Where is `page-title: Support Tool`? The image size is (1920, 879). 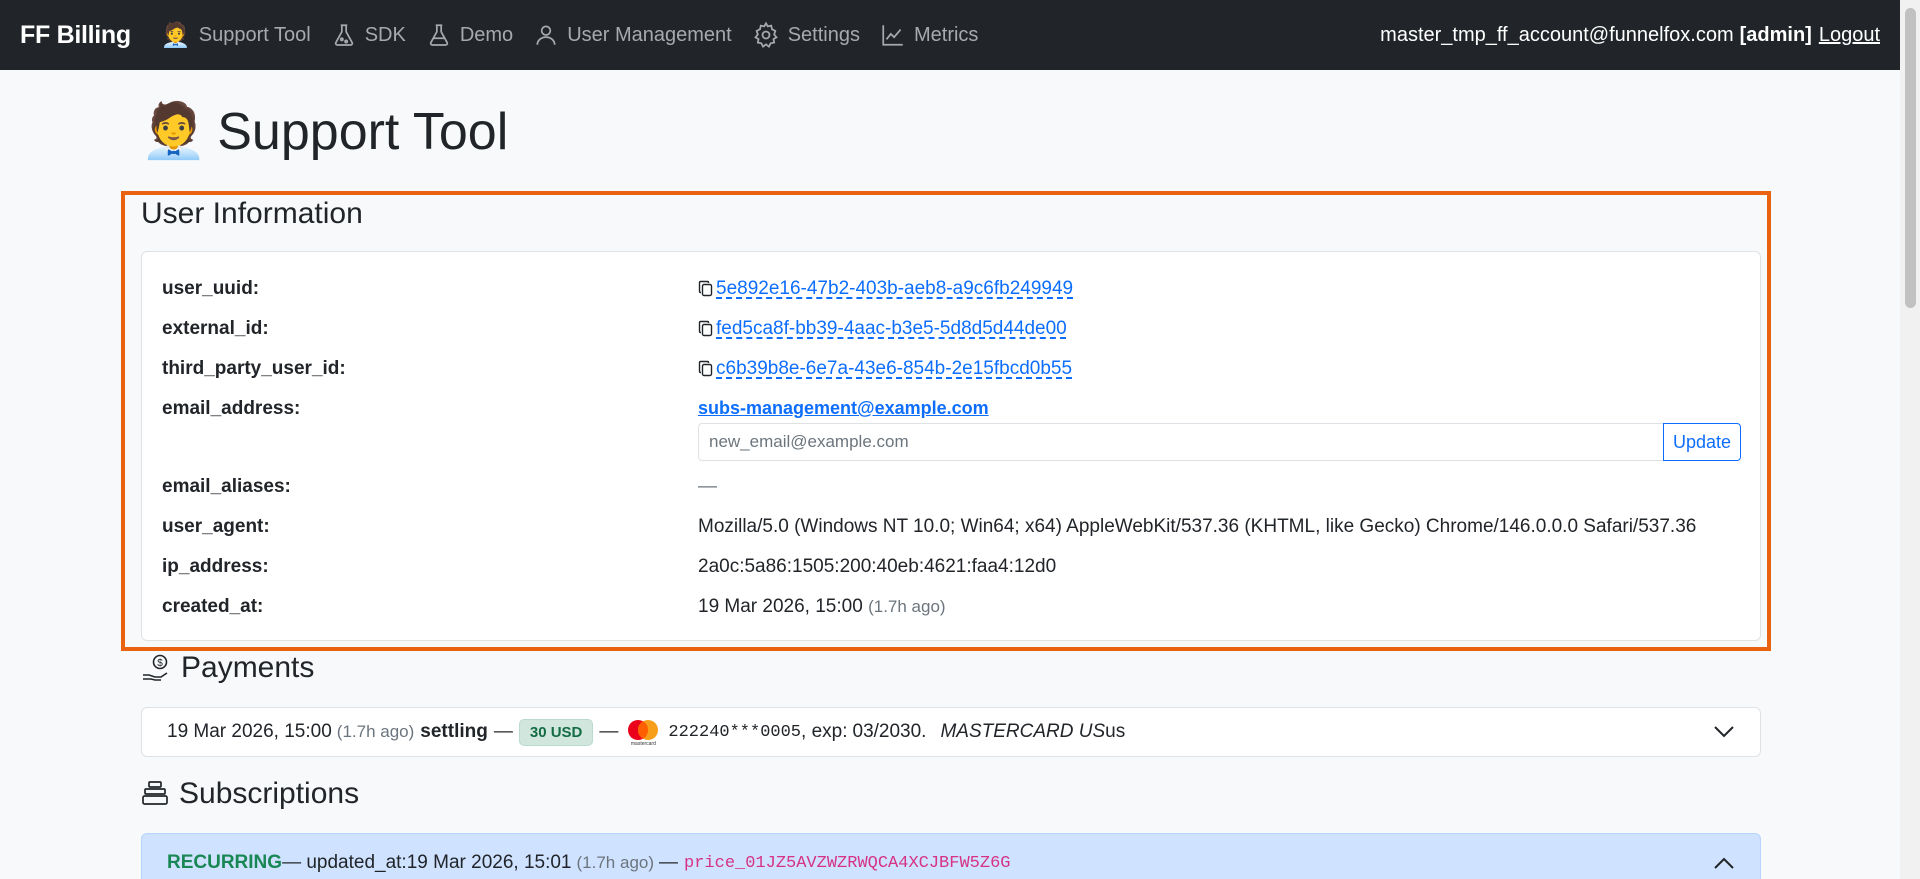 page-title: Support Tool is located at coordinates (363, 131).